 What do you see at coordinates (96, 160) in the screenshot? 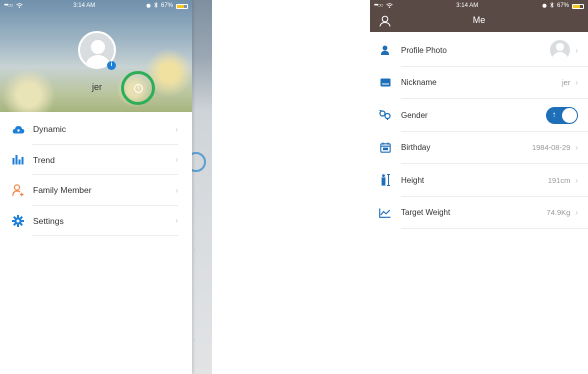
I see `menu-item-trend: Trend ›` at bounding box center [96, 160].